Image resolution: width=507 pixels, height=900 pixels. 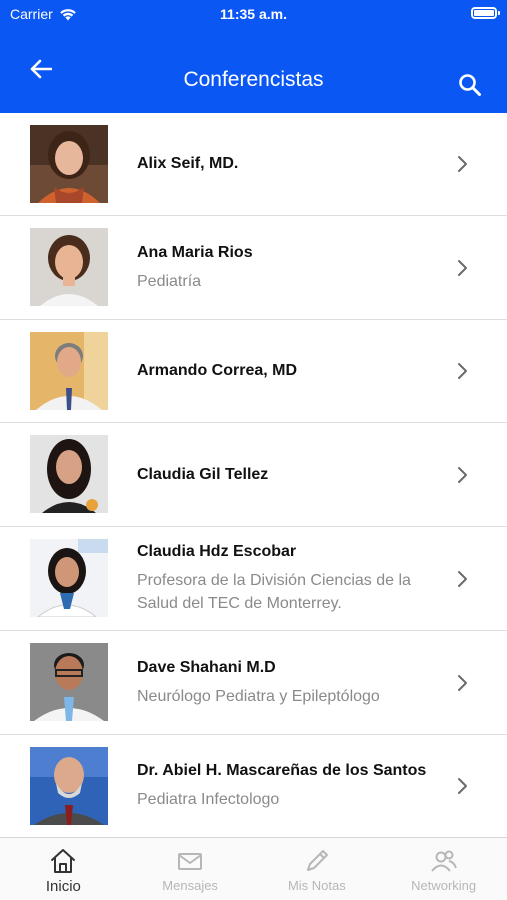 I want to click on speaker-name: Alix Seif, MD., so click(x=188, y=163).